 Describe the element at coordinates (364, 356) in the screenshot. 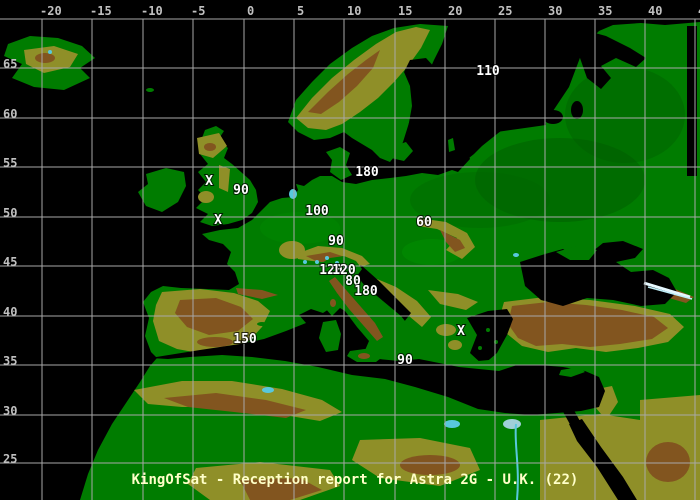

I see `etna-hills` at that location.